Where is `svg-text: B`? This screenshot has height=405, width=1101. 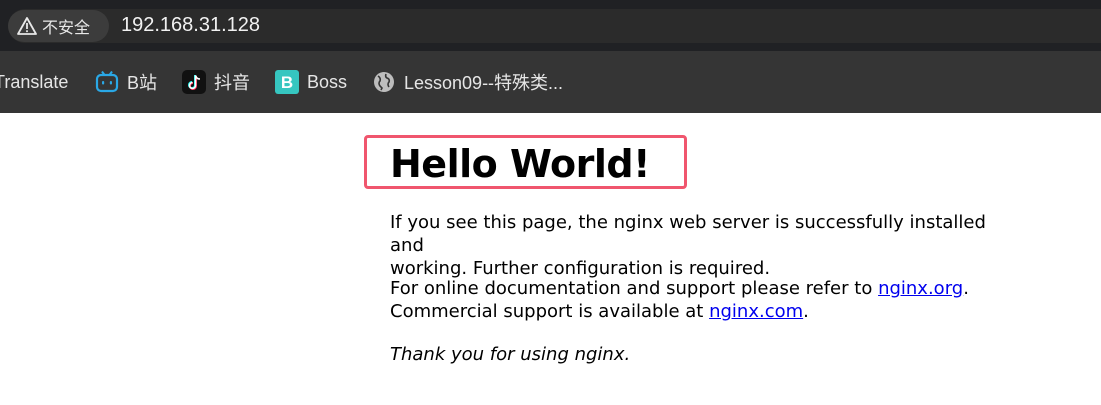
svg-text: B is located at coordinates (287, 82).